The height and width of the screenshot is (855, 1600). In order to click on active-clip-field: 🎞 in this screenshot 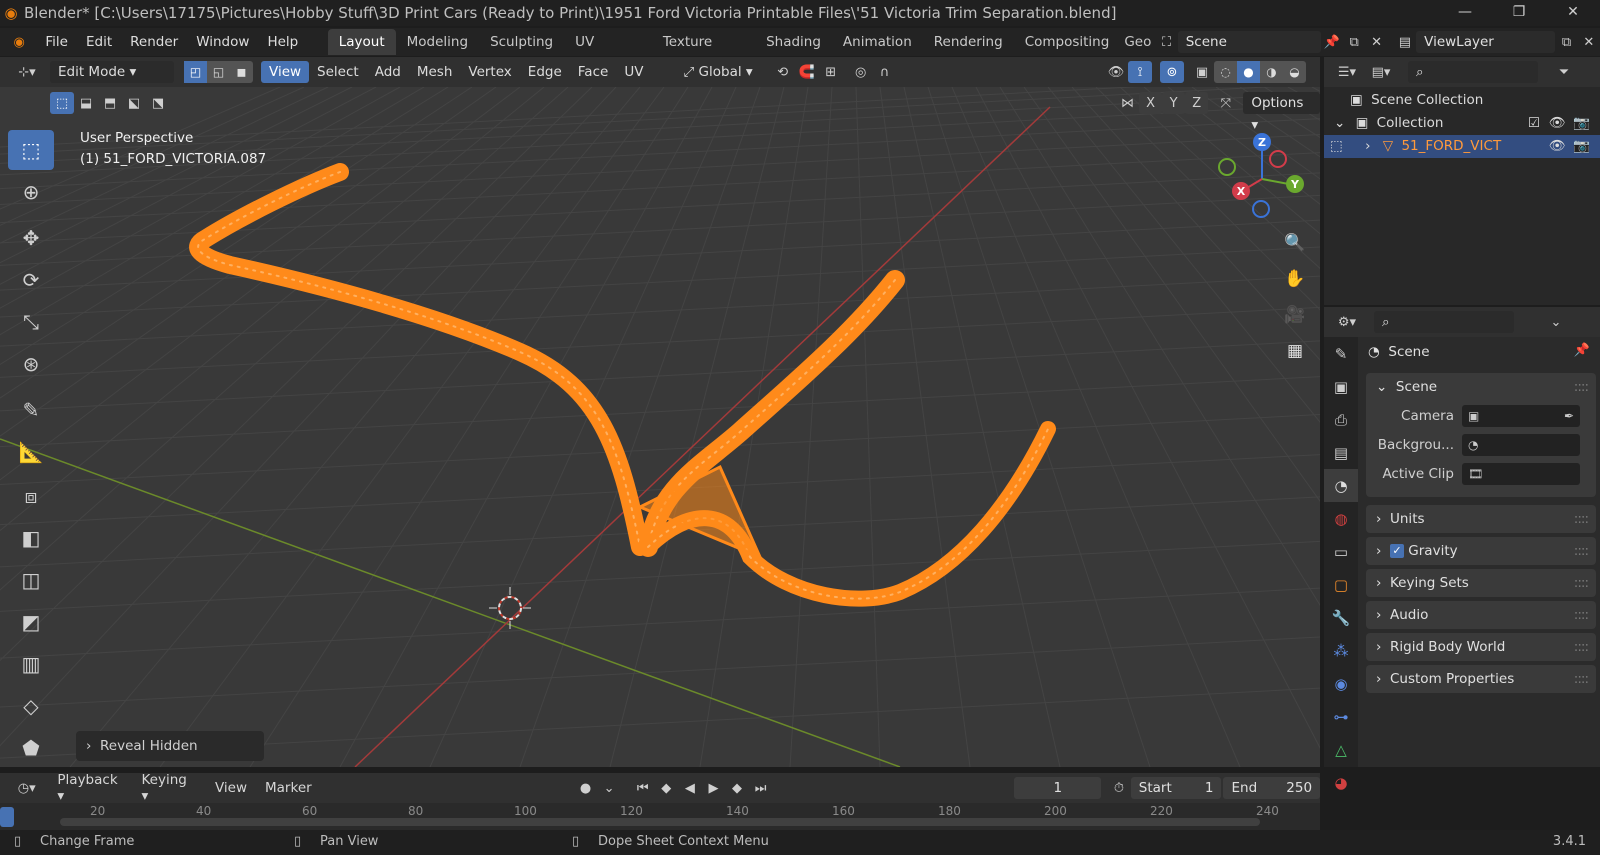, I will do `click(1521, 473)`.